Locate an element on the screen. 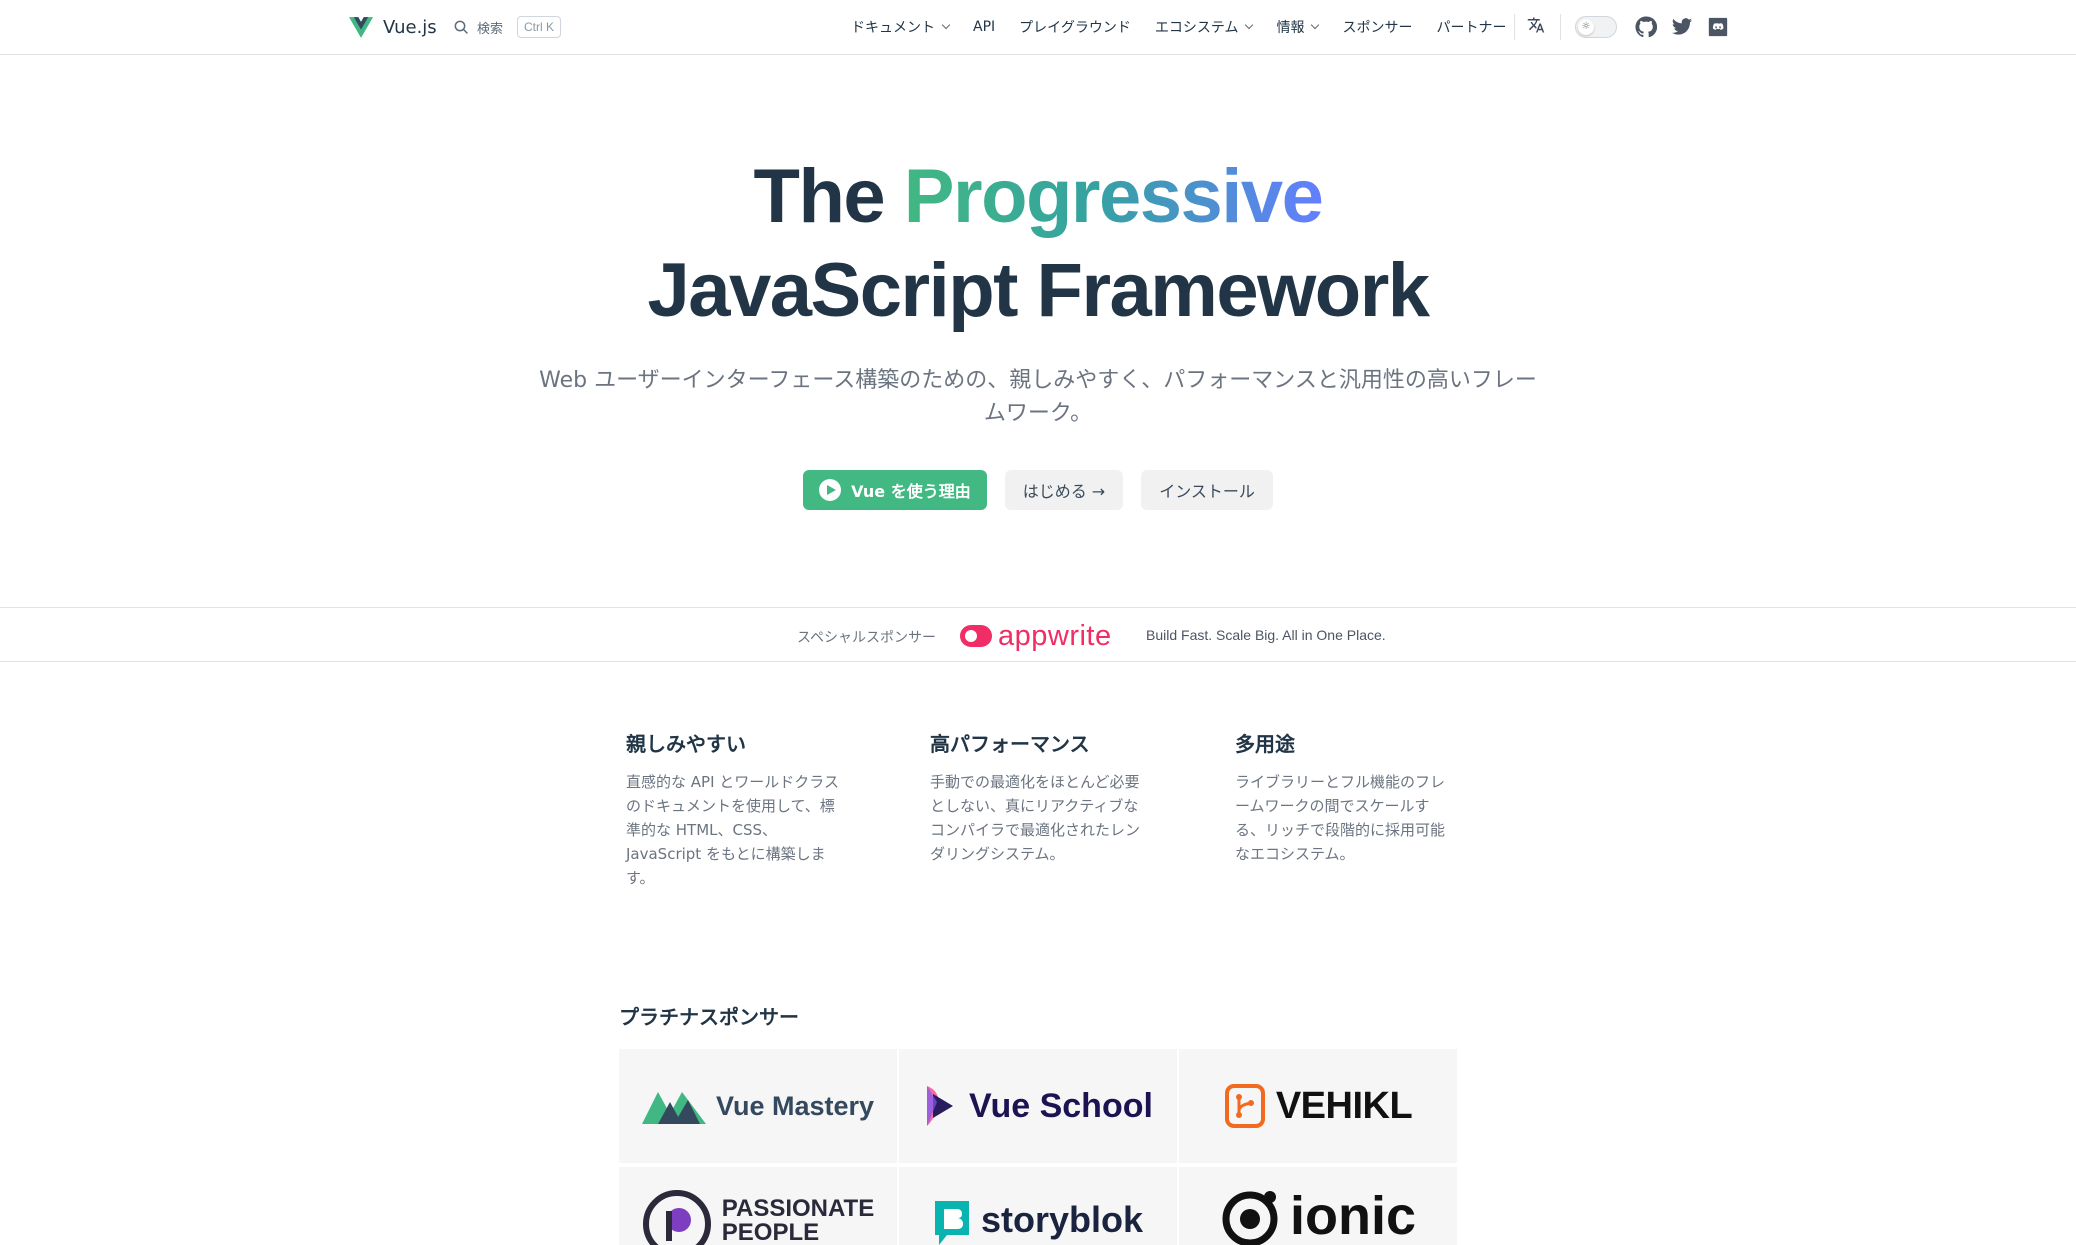 Image resolution: width=2076 pixels, height=1245 pixels. passionate-people-wordmark: PASSIONATE PEOPLE is located at coordinates (798, 1221).